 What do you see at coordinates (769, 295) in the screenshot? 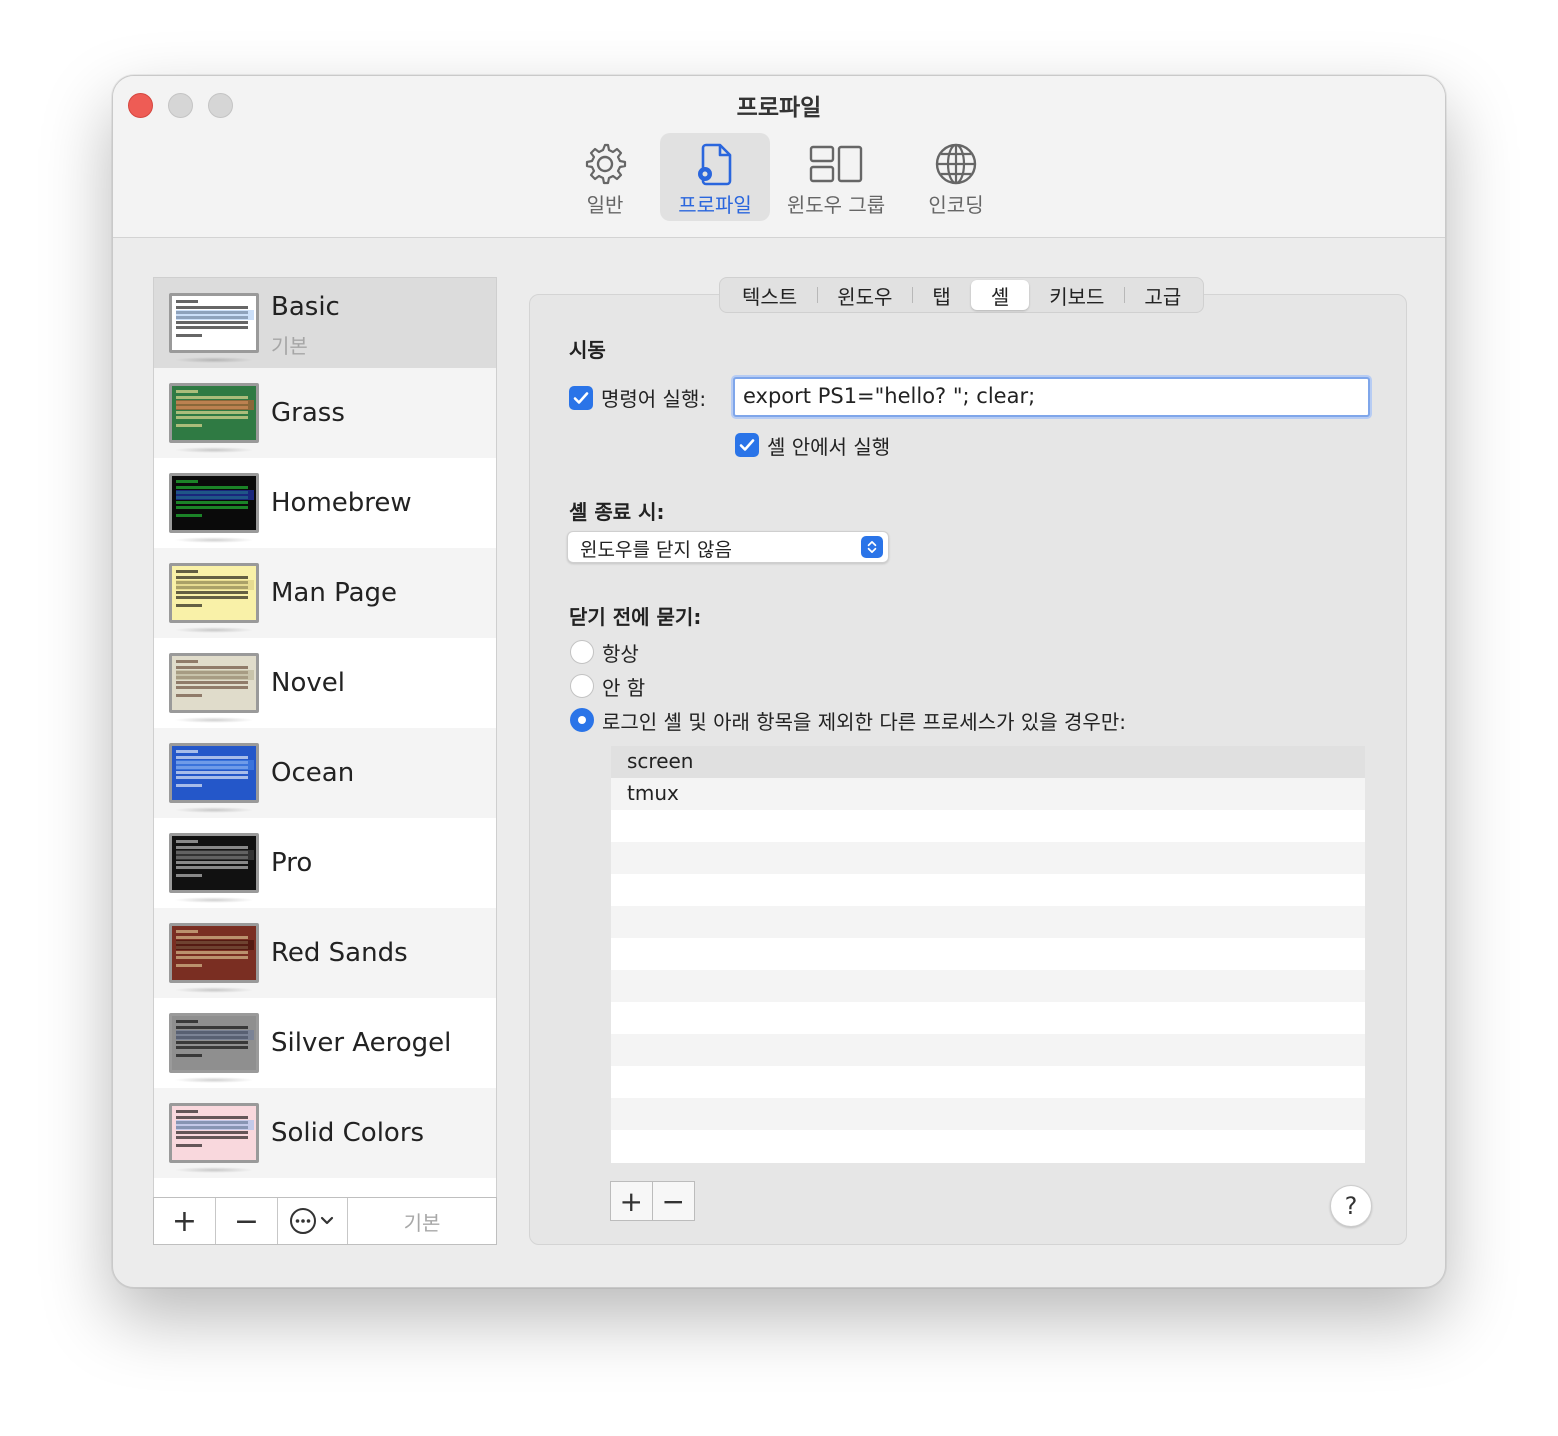
I see `tab-text: 텍스트` at bounding box center [769, 295].